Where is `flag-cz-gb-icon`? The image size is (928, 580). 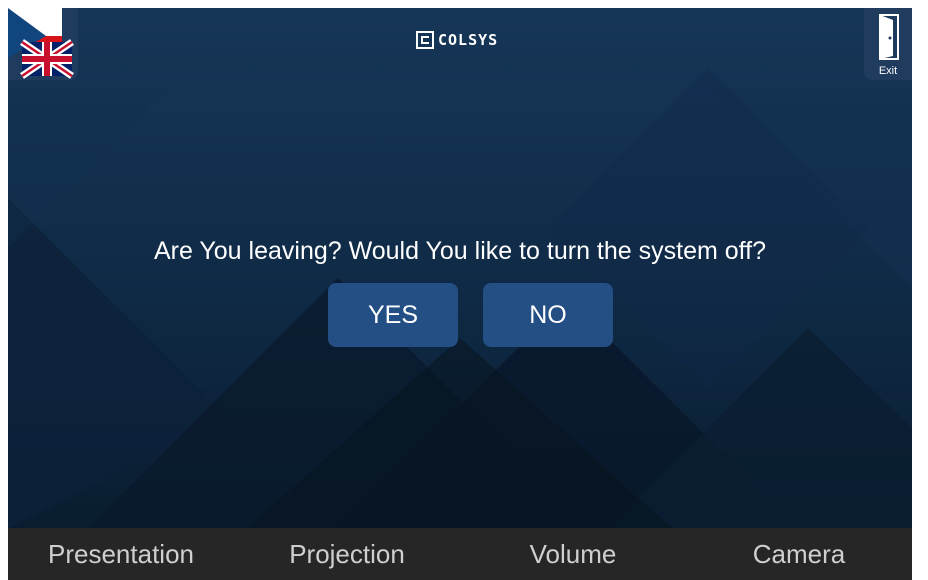
flag-cz-gb-icon is located at coordinates (41, 43).